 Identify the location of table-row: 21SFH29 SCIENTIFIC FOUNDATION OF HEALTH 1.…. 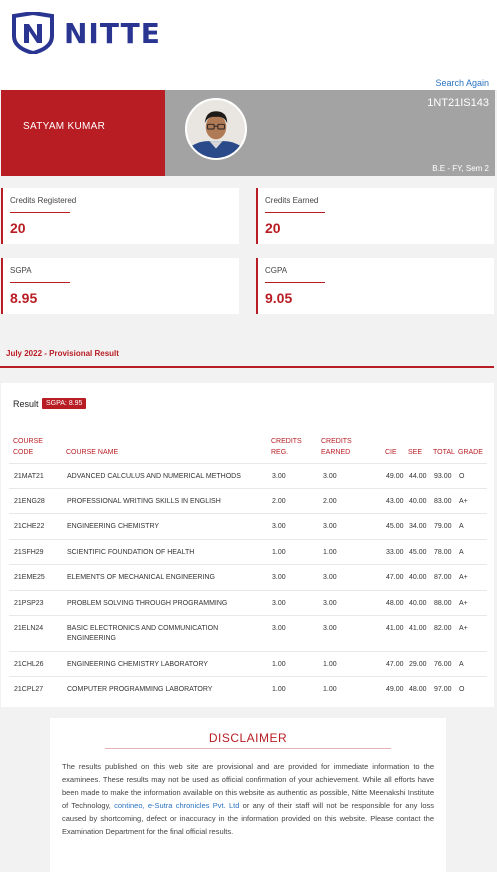
(248, 551).